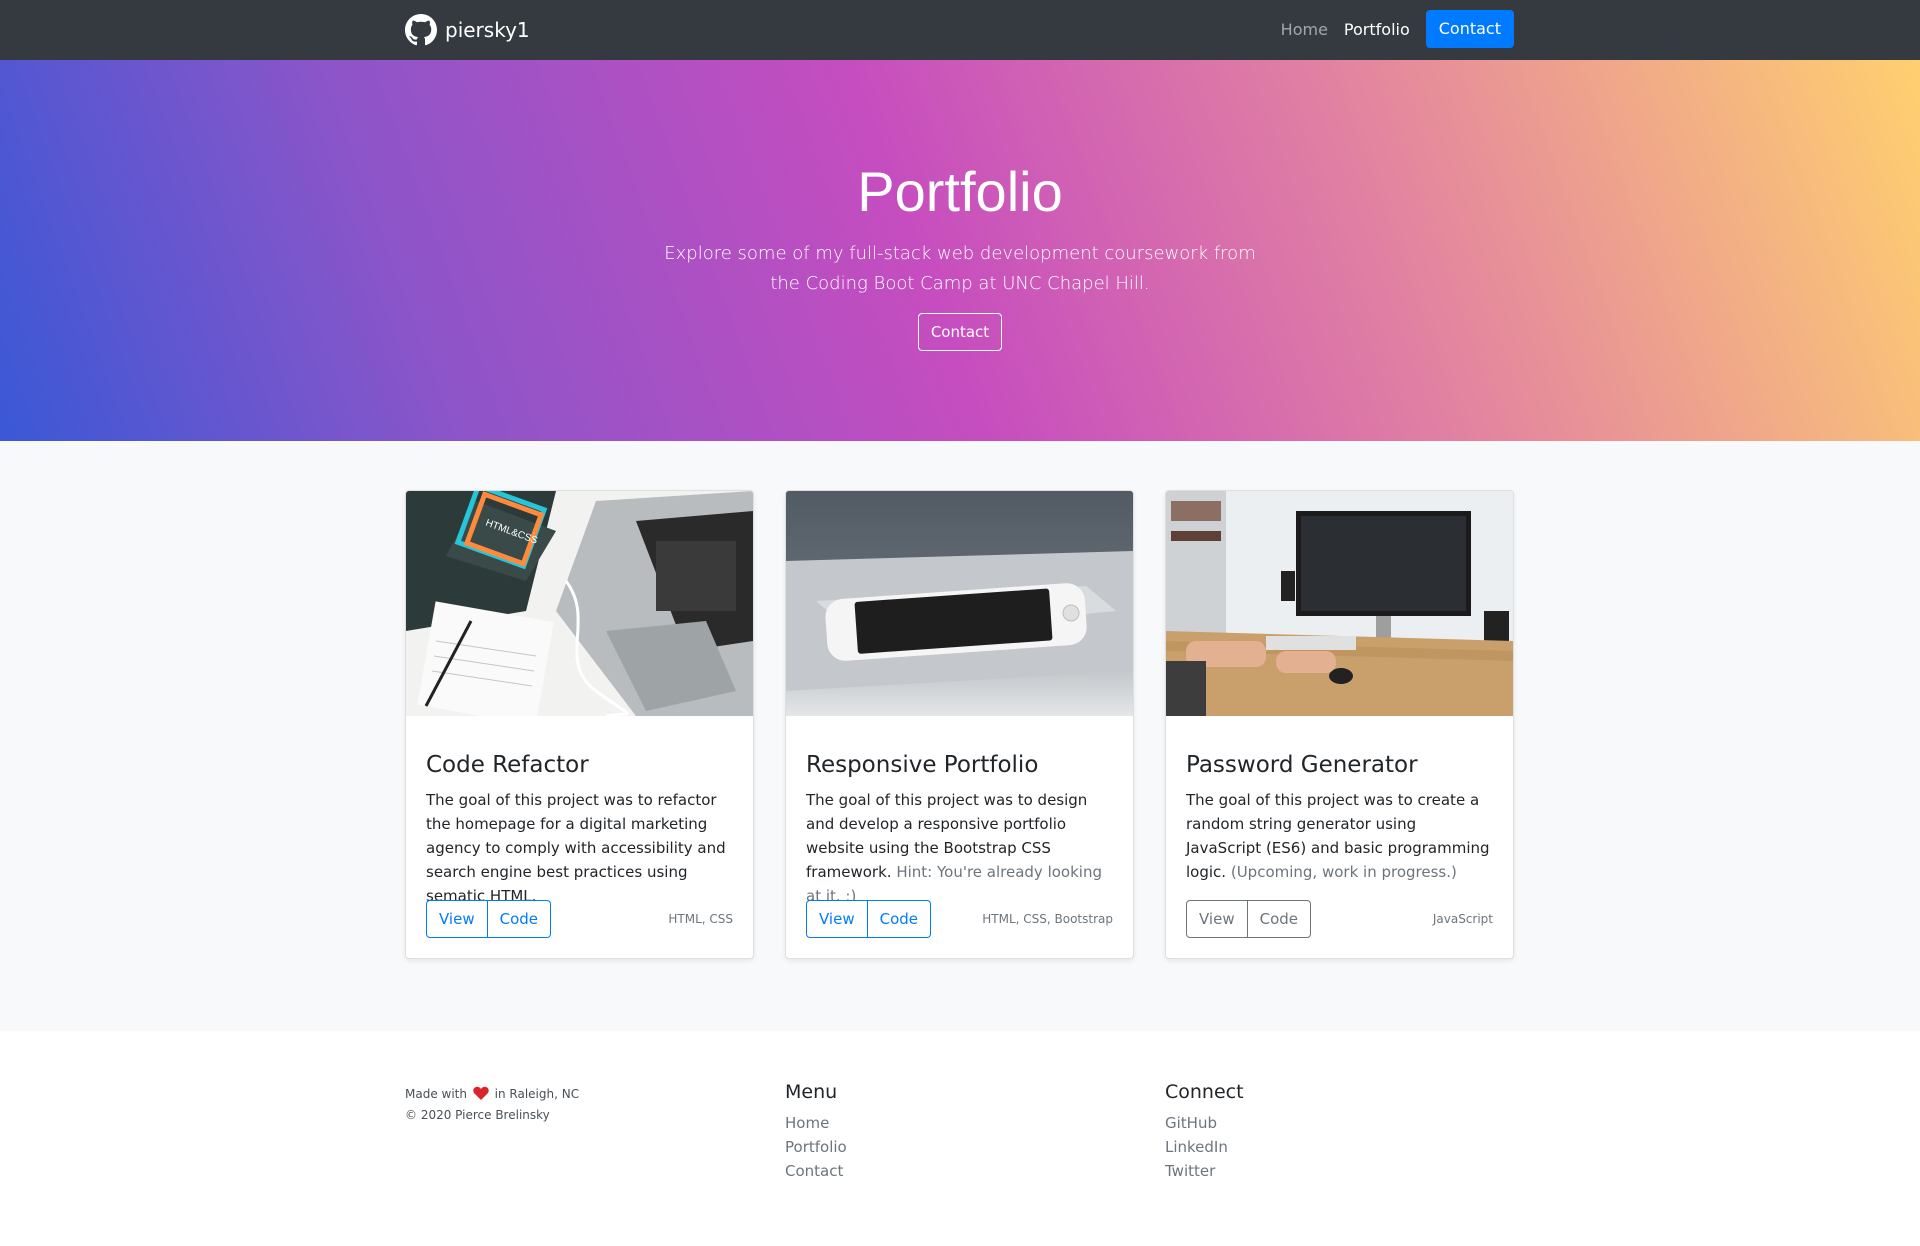 This screenshot has height=1246, width=1920. I want to click on brand: piersky1, so click(467, 30).